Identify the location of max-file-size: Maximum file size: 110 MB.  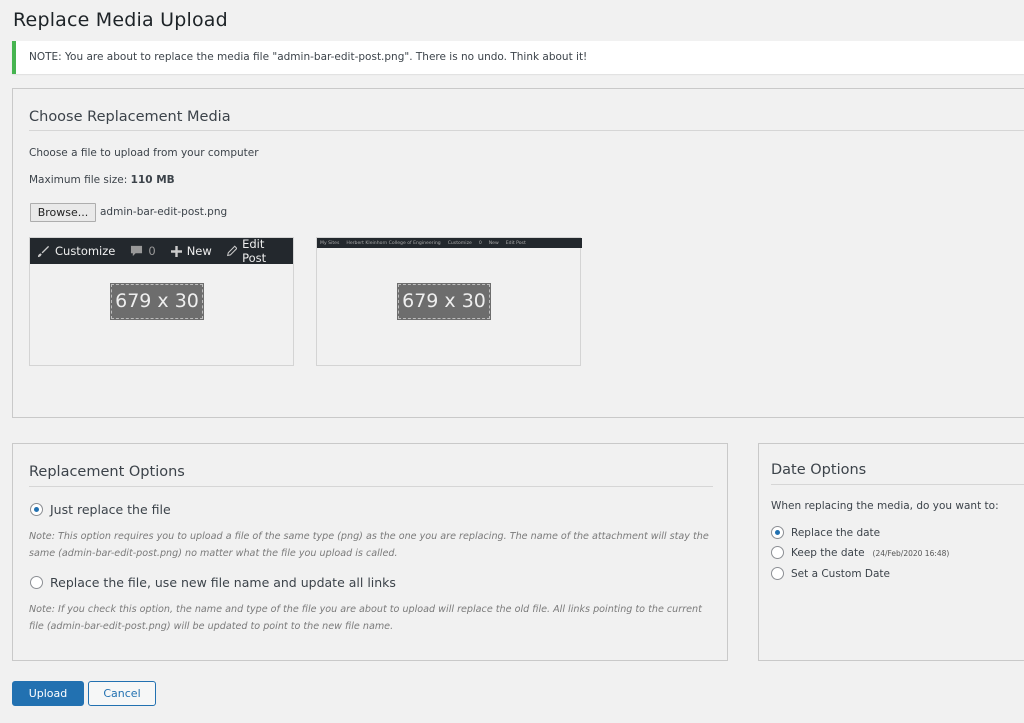
(102, 180).